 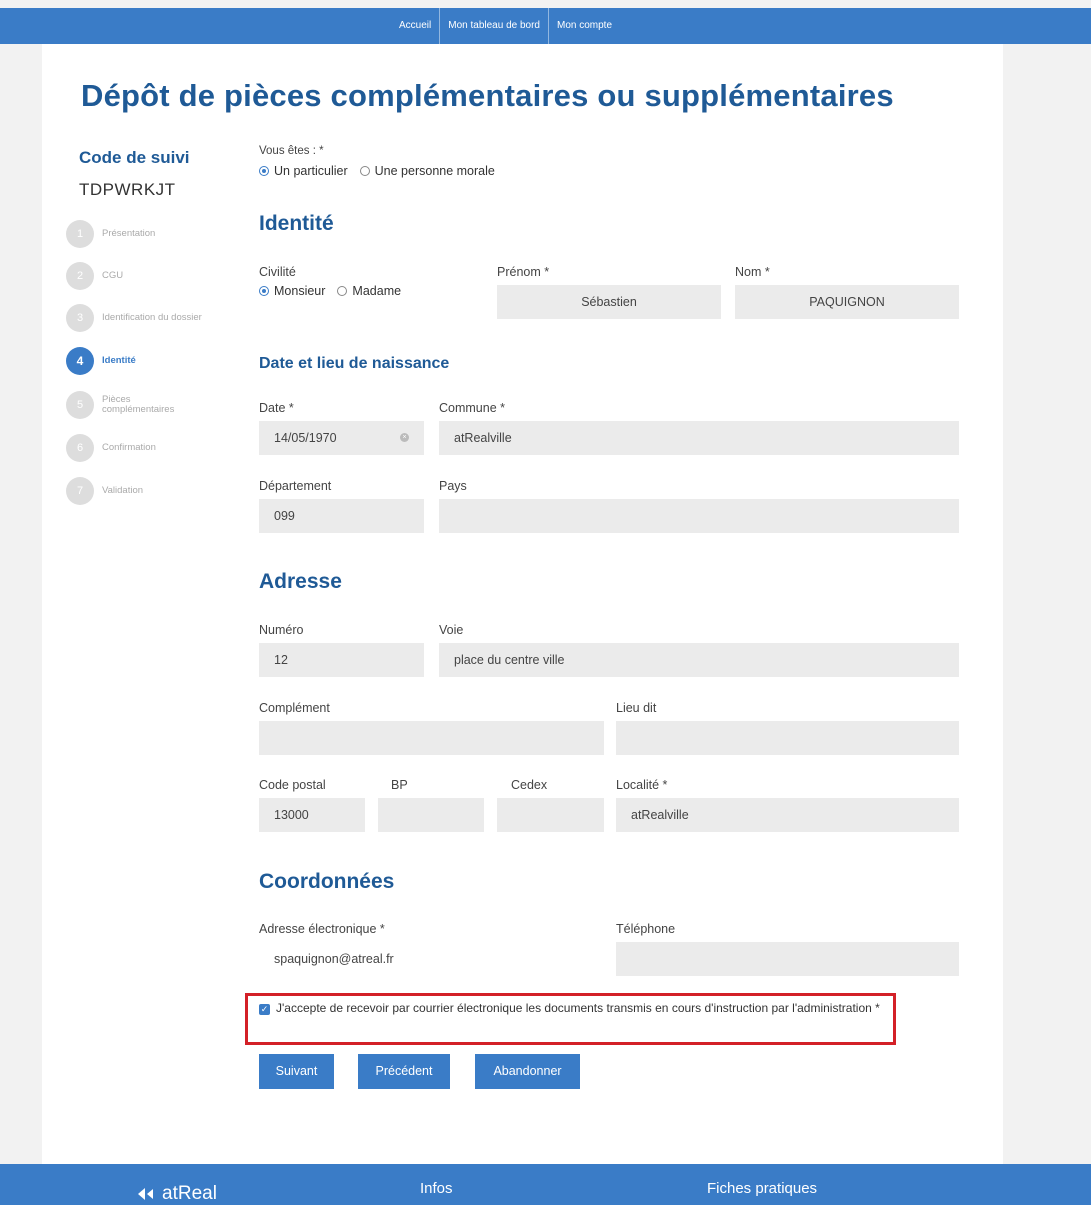 I want to click on step-number: 5, so click(x=80, y=405).